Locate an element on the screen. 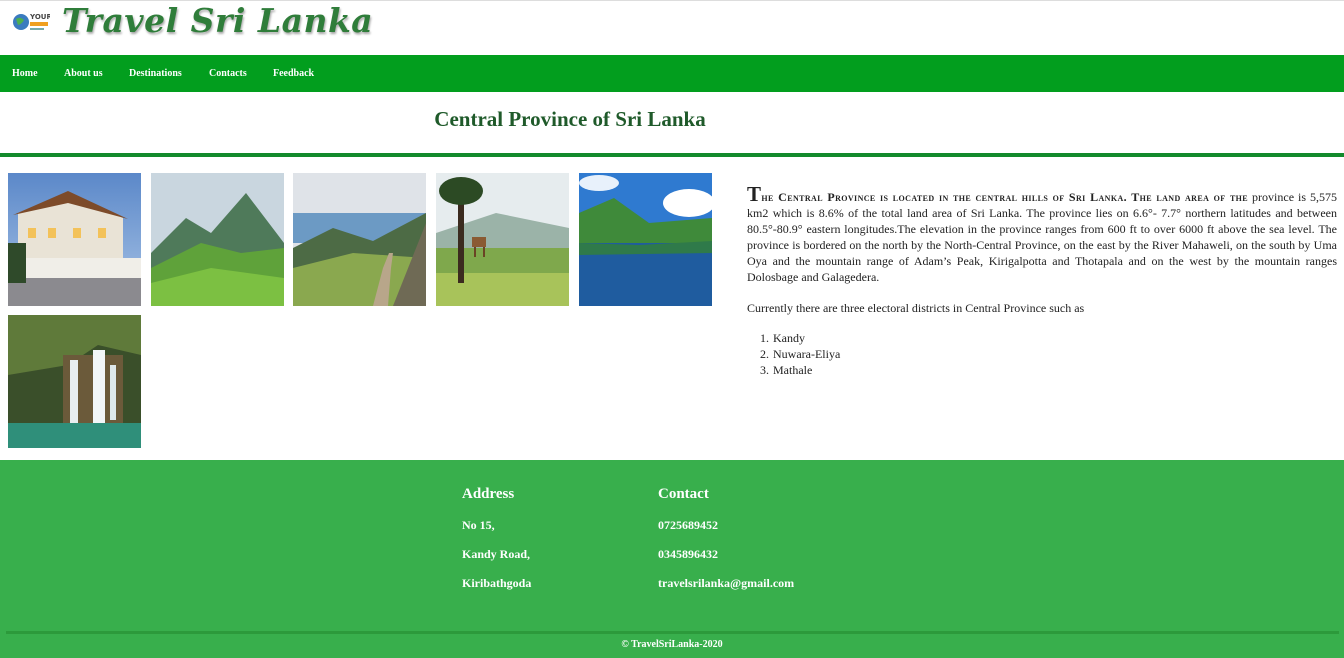 Image resolution: width=1344 pixels, height=658 pixels. gallery-image-waterfall is located at coordinates (74, 381).